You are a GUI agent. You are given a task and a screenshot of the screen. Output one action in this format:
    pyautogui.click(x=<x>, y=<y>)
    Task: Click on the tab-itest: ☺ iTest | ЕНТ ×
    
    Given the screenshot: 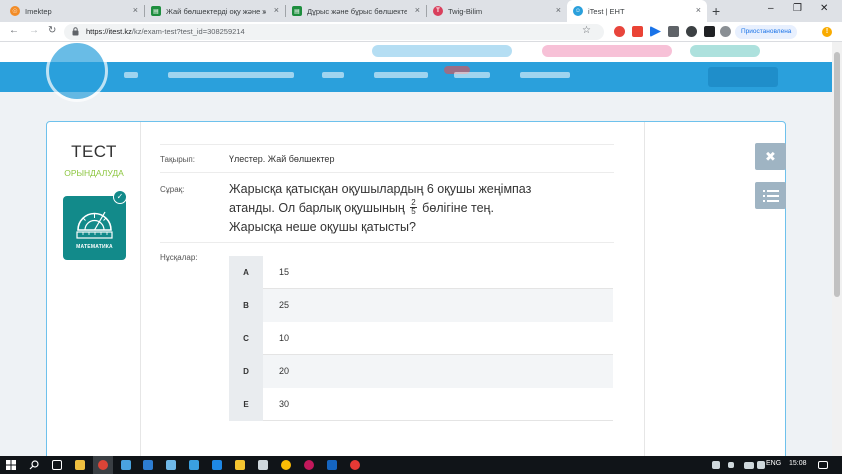 What is the action you would take?
    pyautogui.click(x=637, y=11)
    